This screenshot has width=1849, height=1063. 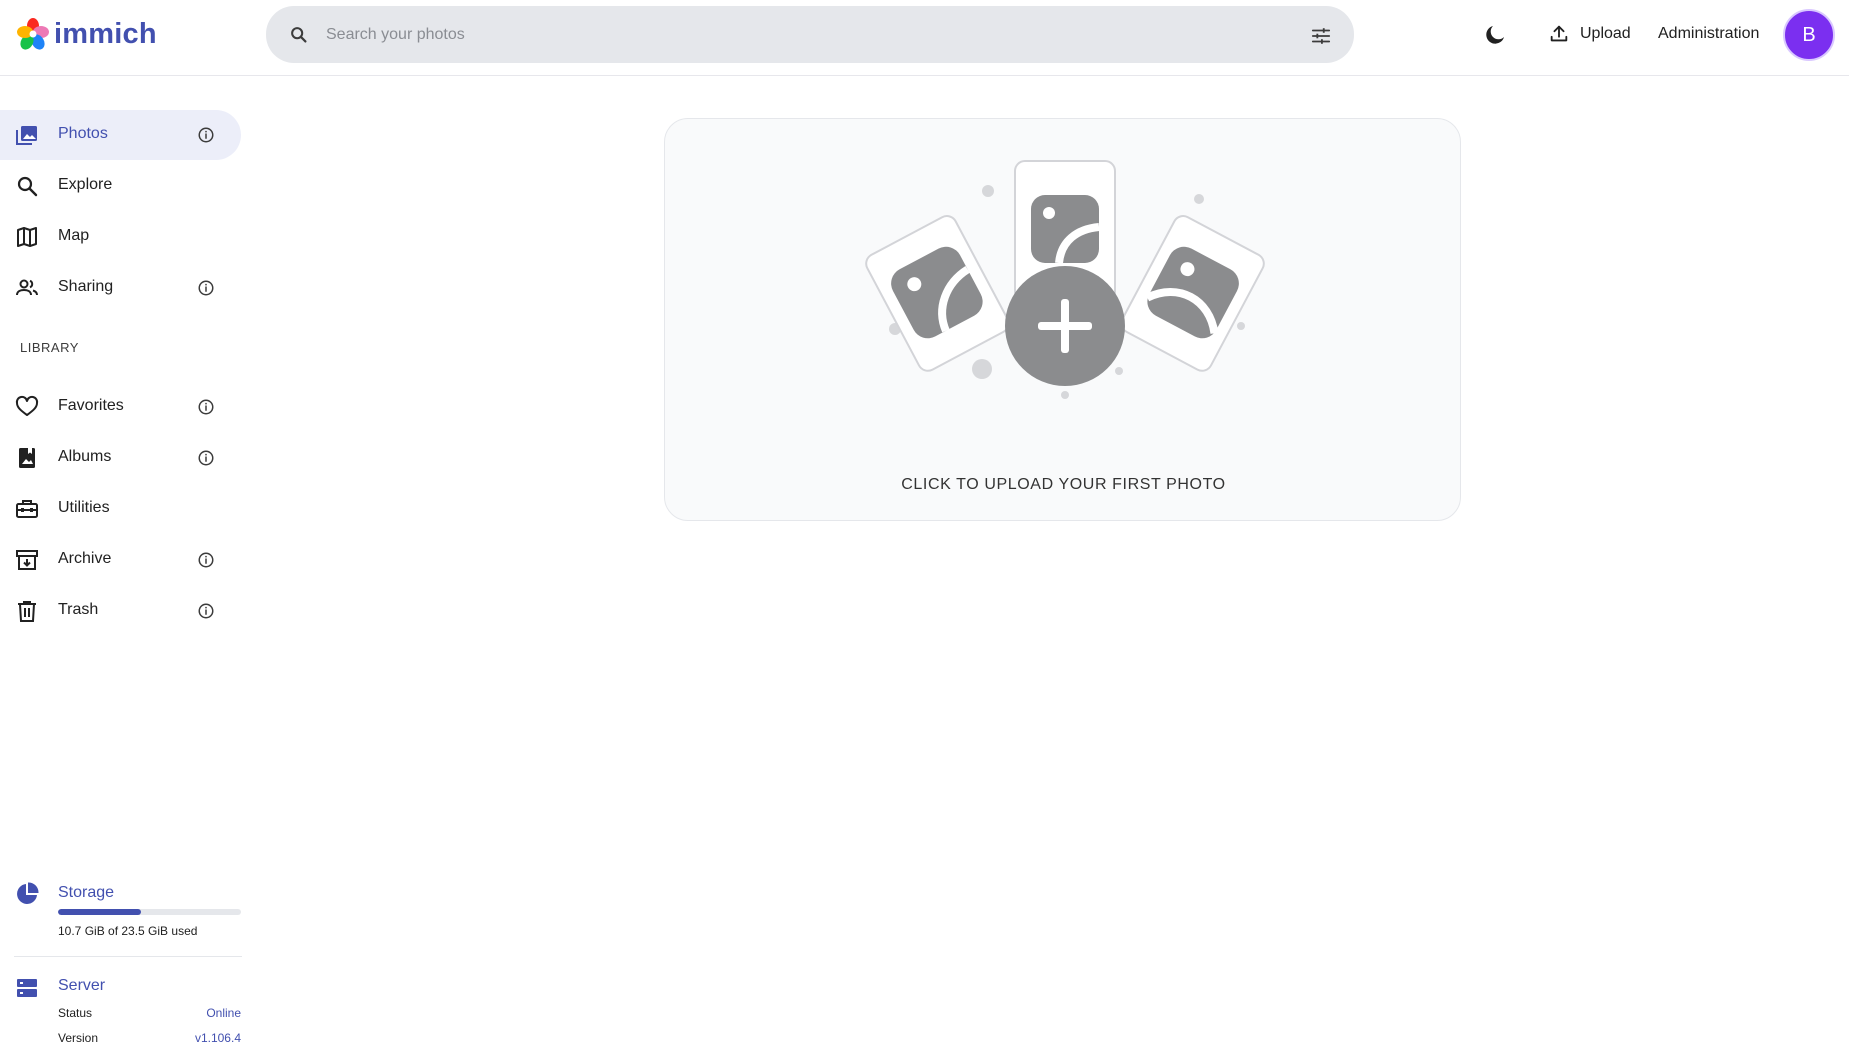 What do you see at coordinates (27, 287) in the screenshot?
I see `sharing-icon` at bounding box center [27, 287].